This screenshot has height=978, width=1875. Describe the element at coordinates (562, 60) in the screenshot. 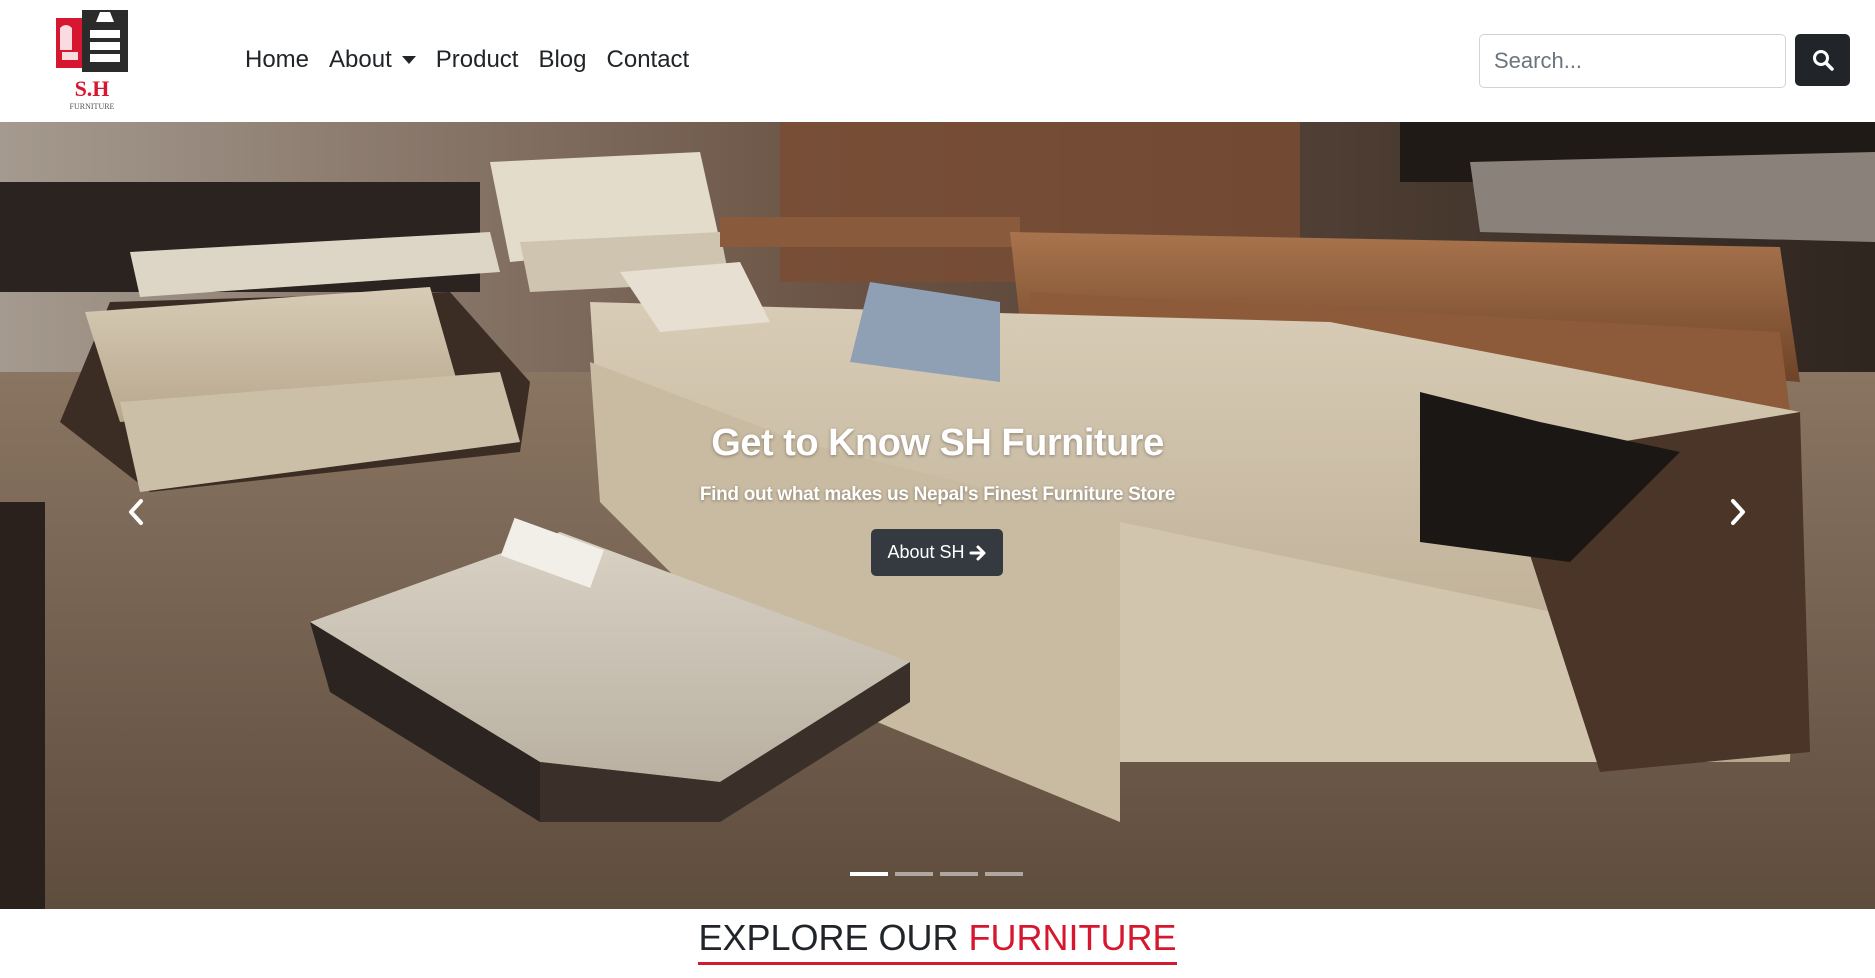

I see `nav-blog-link: Blog` at that location.